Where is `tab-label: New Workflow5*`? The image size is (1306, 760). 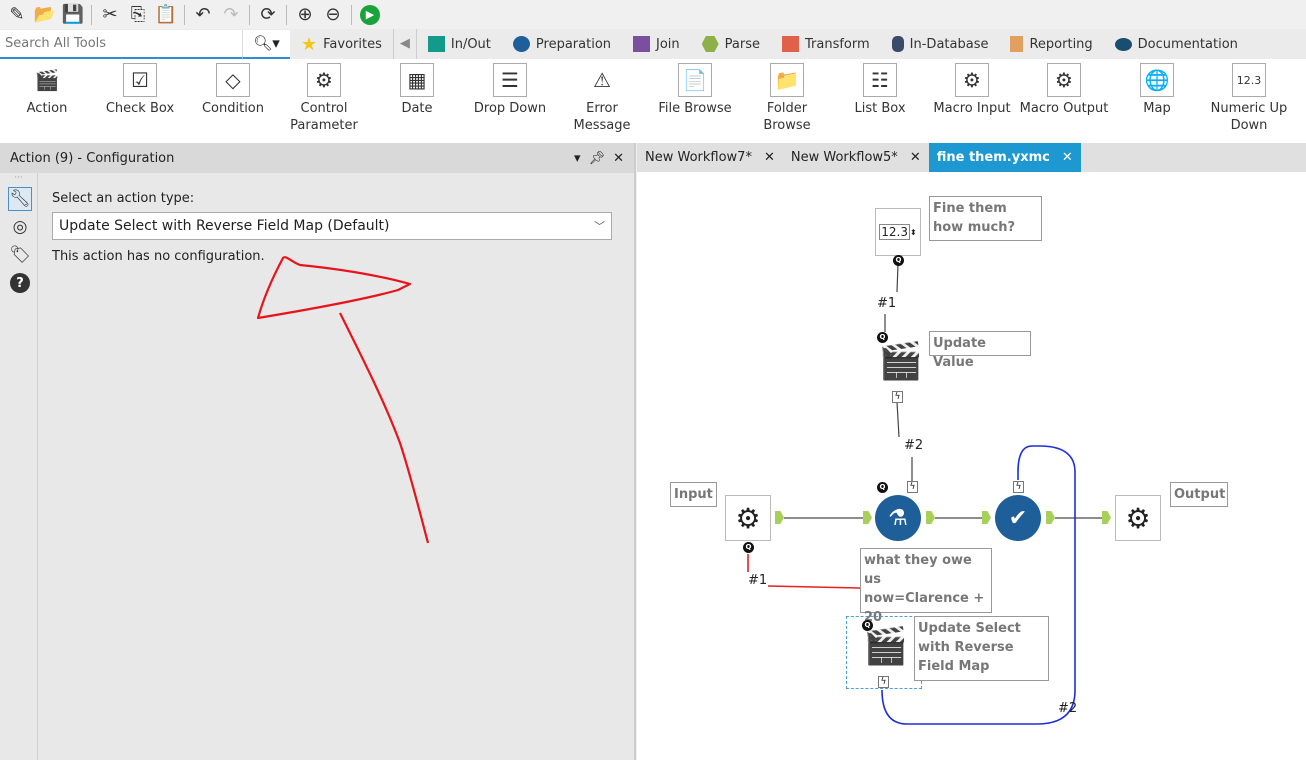 tab-label: New Workflow5* is located at coordinates (844, 157).